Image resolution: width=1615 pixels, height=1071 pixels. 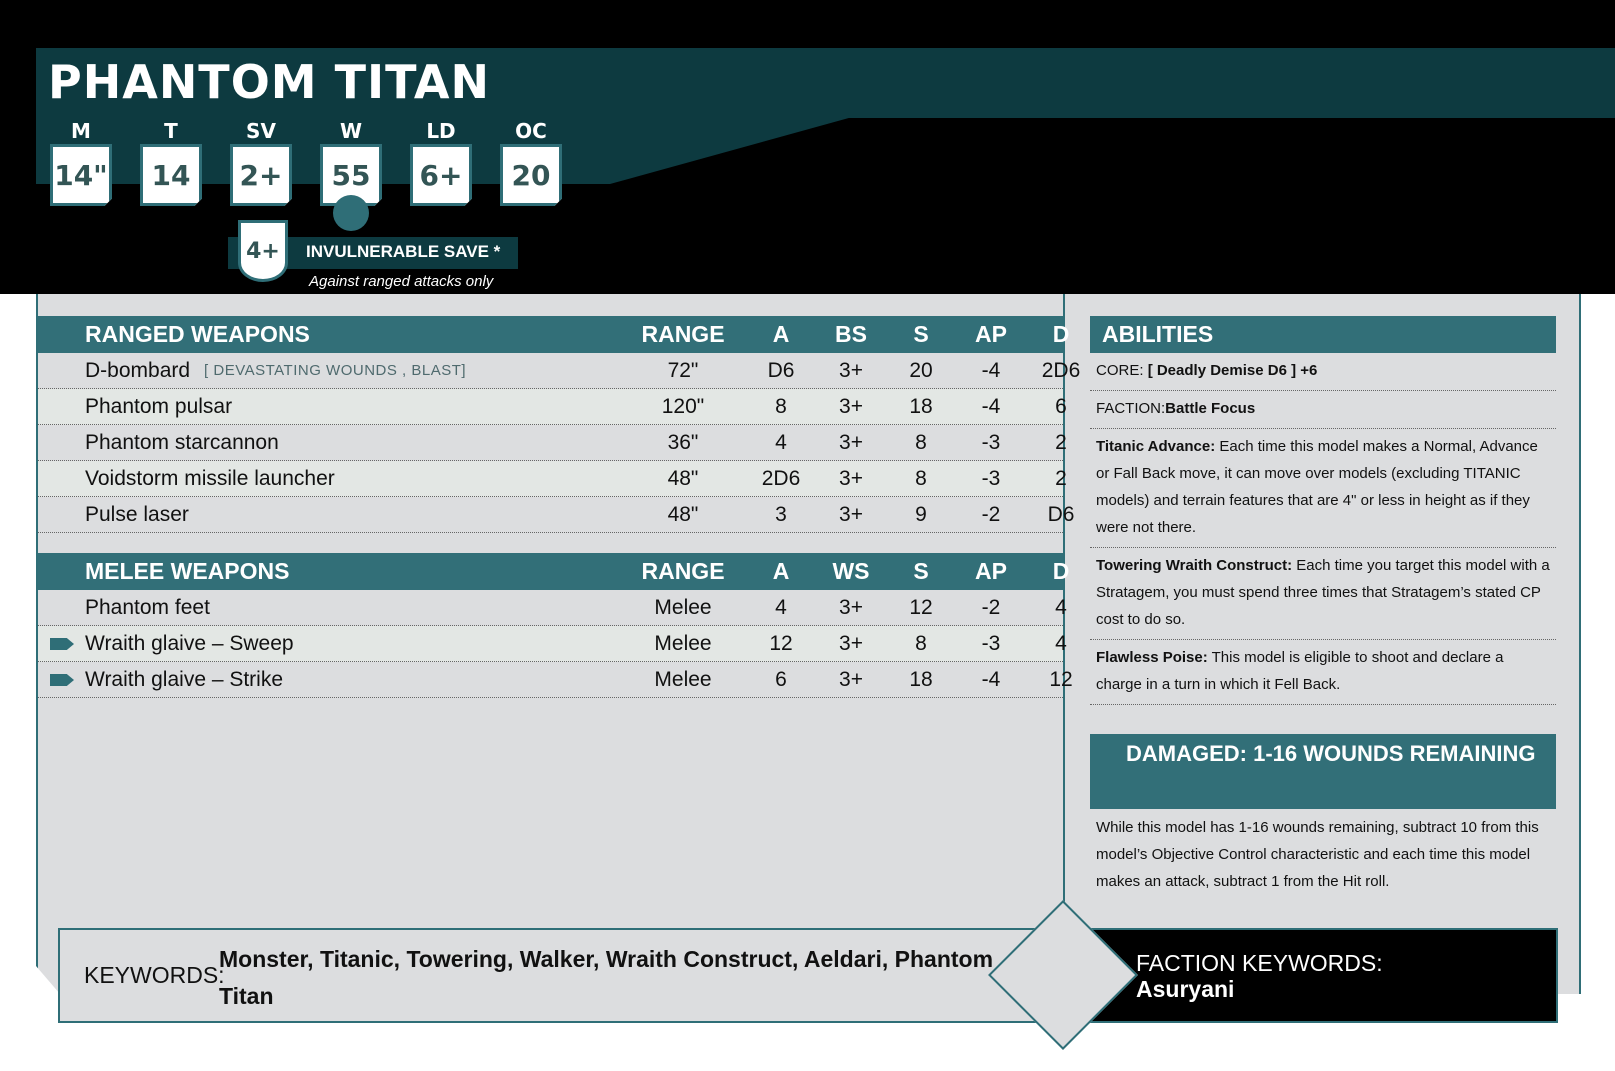 I want to click on table-row: Wraith glaive – Sweep Melee 12 3+ 8 -3 4, so click(x=552, y=644).